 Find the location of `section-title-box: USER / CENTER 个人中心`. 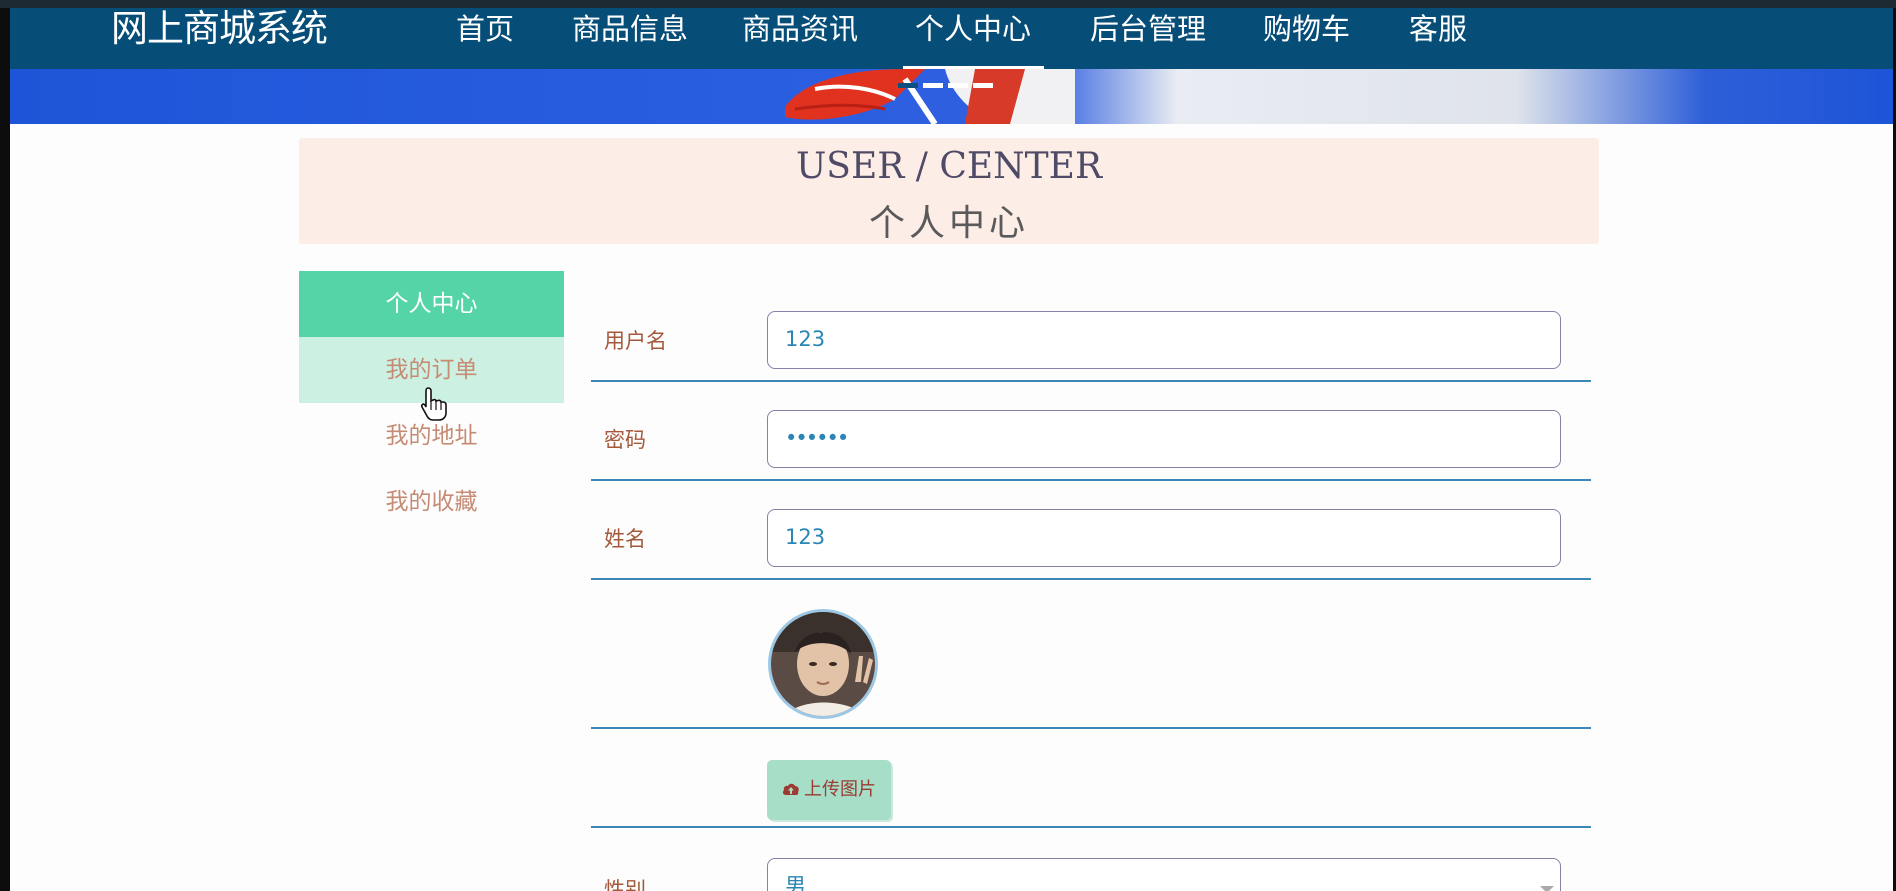

section-title-box: USER / CENTER 个人中心 is located at coordinates (949, 191).